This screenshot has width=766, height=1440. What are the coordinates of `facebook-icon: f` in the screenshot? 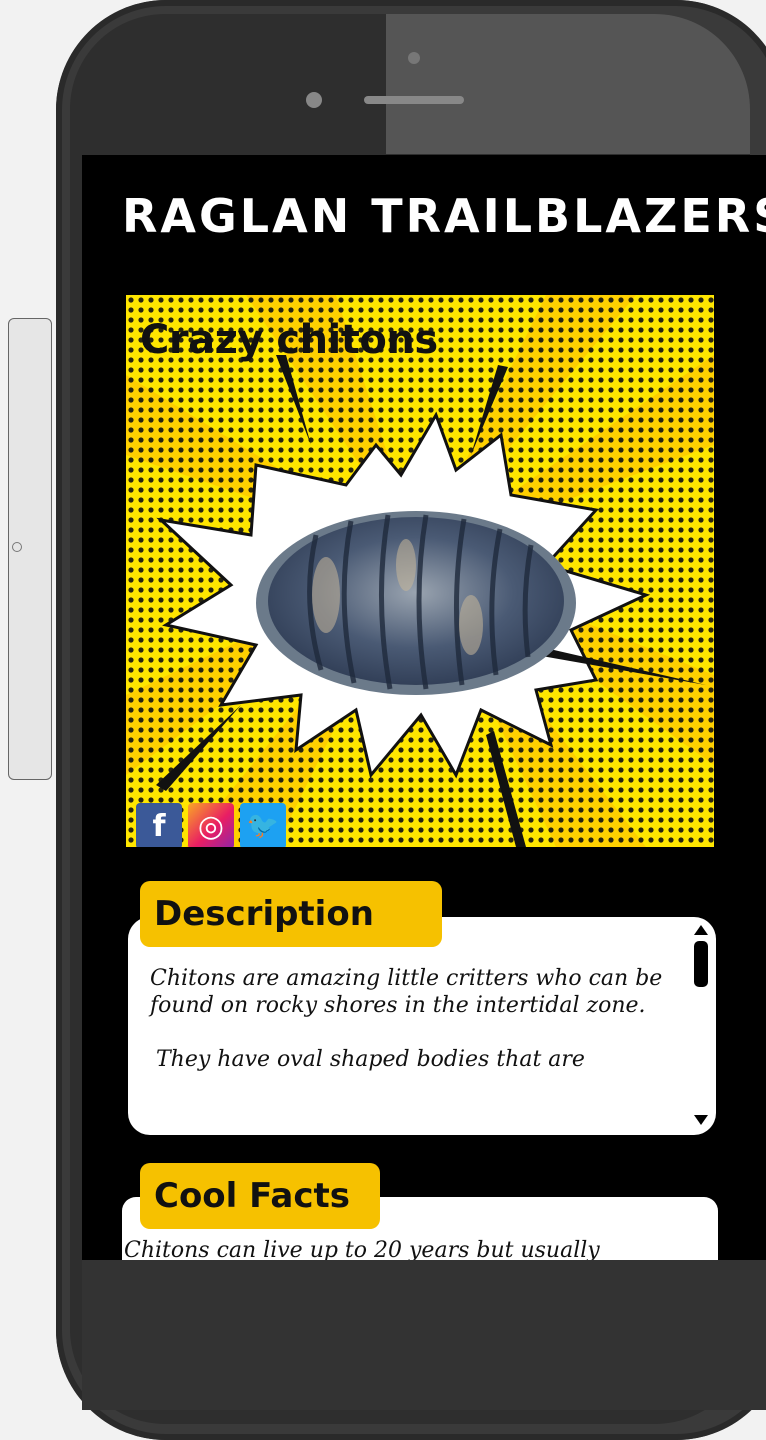 It's located at (159, 825).